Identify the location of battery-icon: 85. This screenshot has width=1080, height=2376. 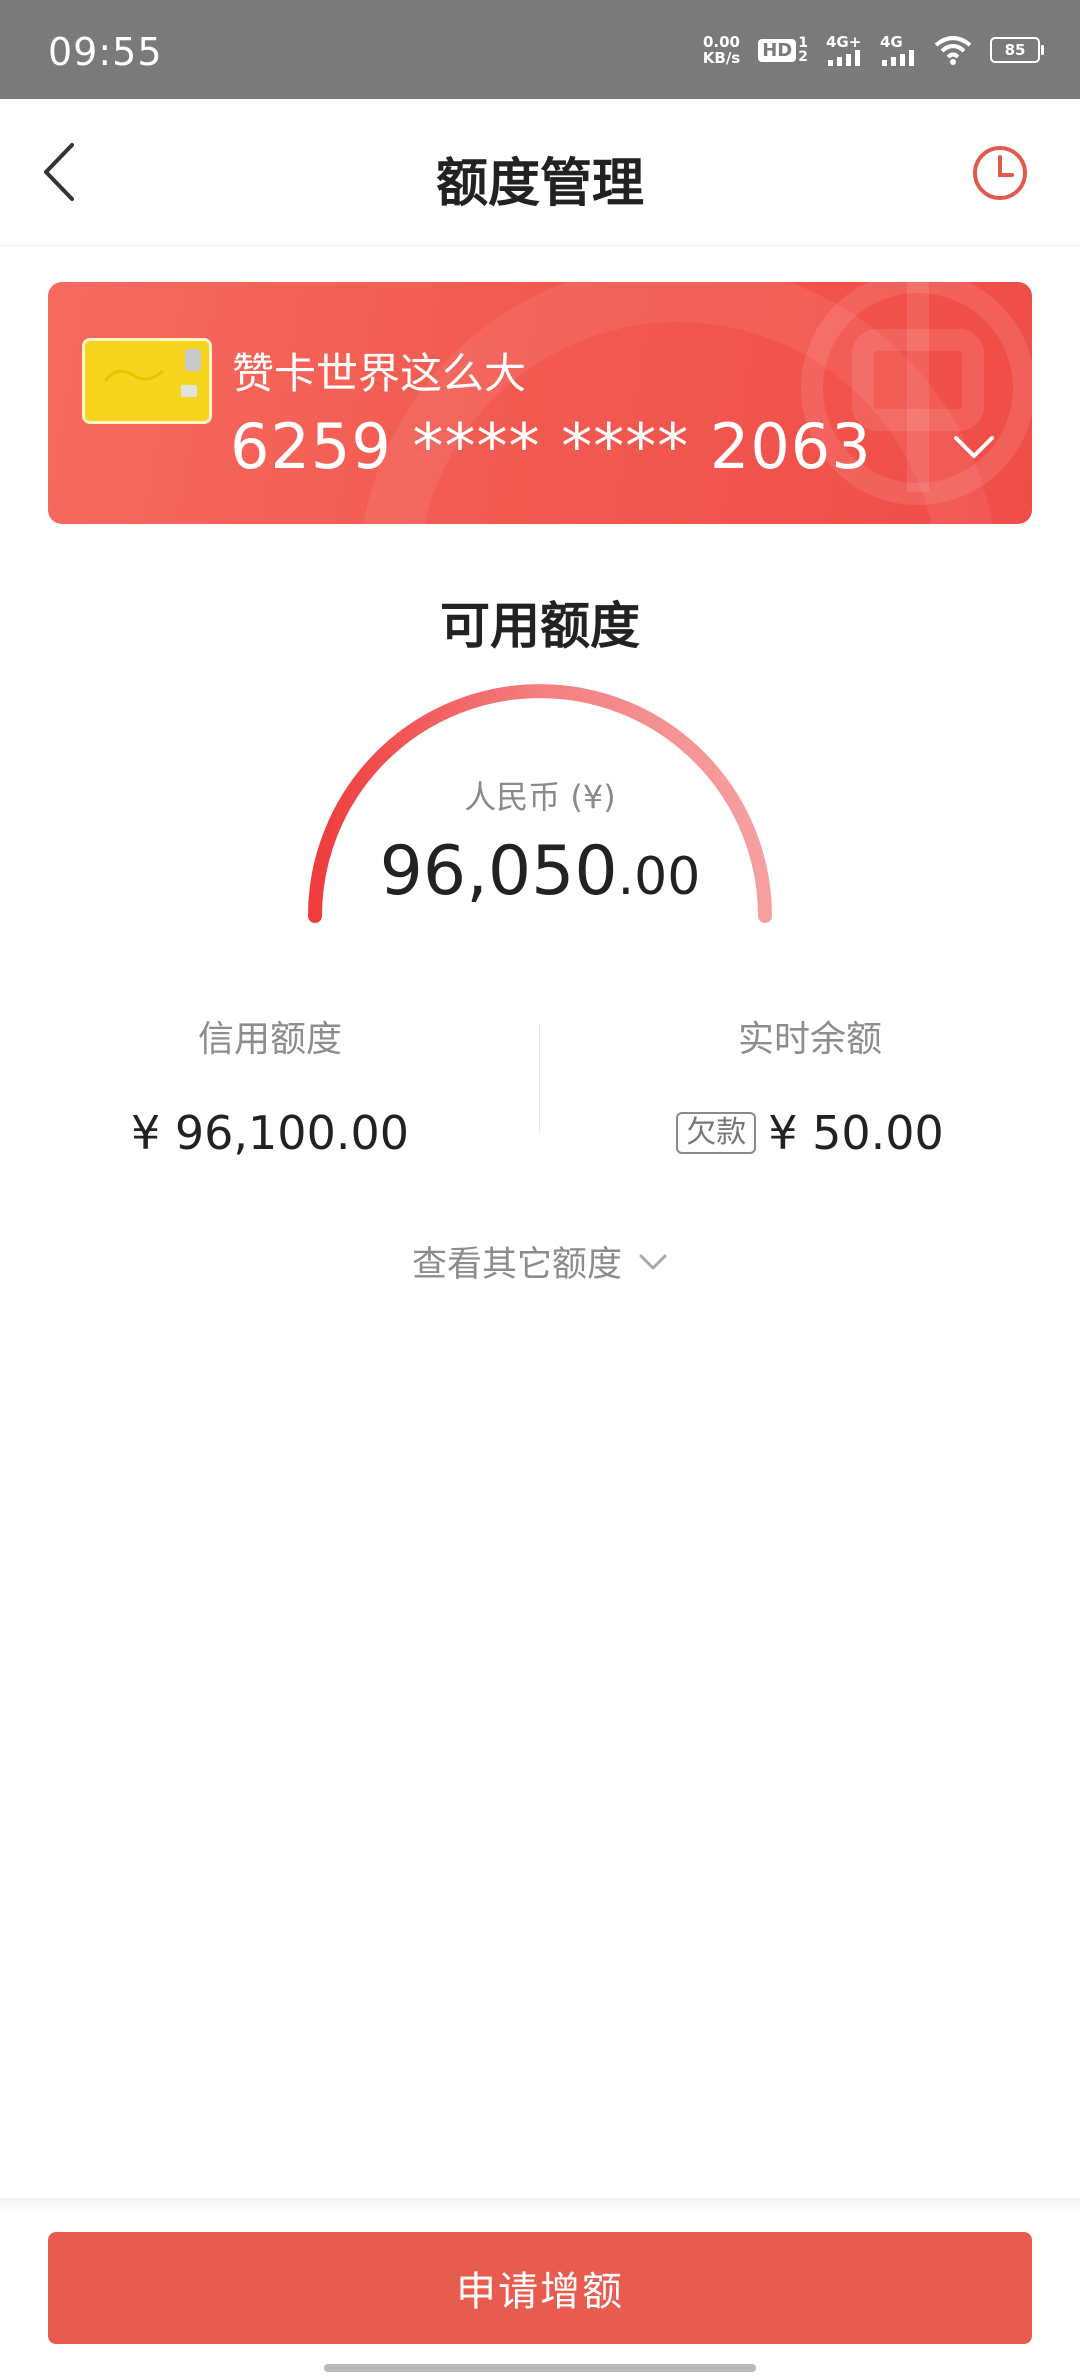
(1017, 50).